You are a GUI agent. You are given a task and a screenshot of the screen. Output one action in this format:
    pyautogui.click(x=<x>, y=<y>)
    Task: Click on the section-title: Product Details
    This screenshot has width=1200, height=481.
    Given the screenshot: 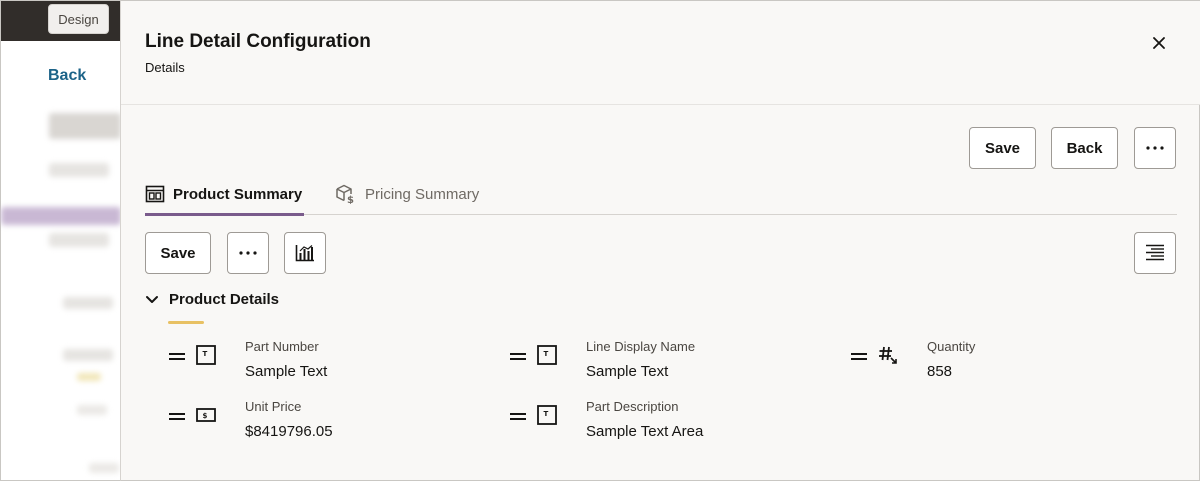 What is the action you would take?
    pyautogui.click(x=224, y=299)
    